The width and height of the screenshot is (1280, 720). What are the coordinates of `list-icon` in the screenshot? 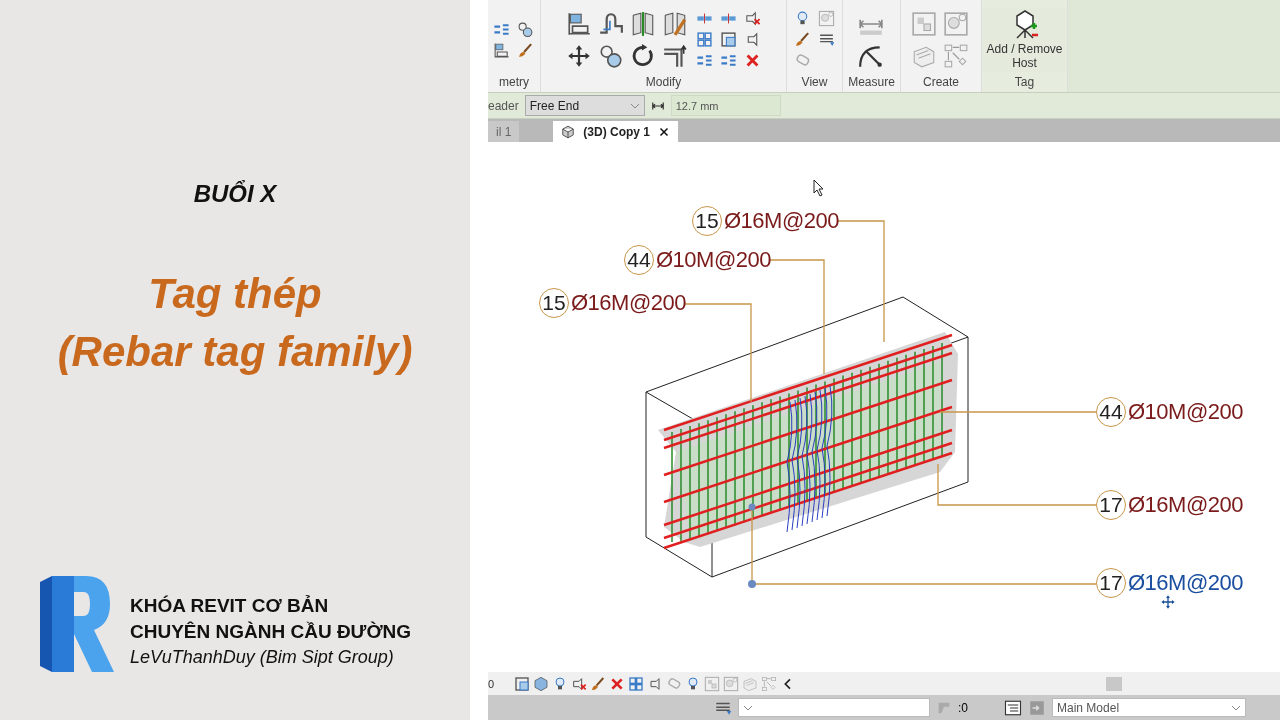 It's located at (1013, 707).